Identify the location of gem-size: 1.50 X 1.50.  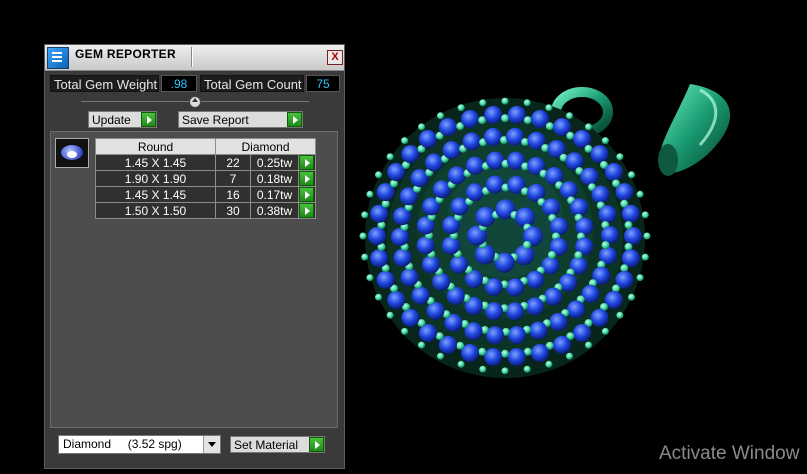
(155, 210).